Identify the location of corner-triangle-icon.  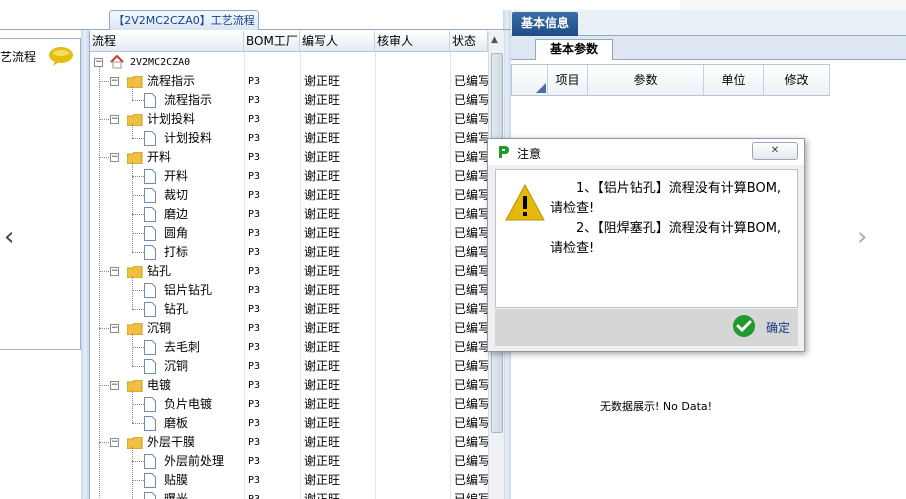
(541, 88).